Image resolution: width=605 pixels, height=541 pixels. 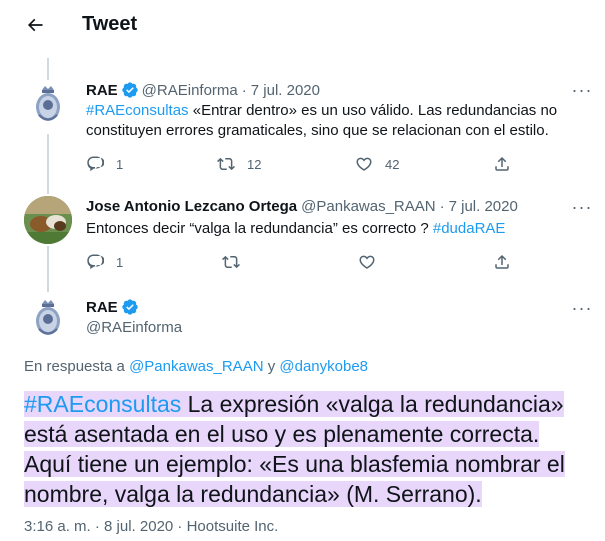 I want to click on reply-prefix: En respuesta a, so click(x=77, y=366).